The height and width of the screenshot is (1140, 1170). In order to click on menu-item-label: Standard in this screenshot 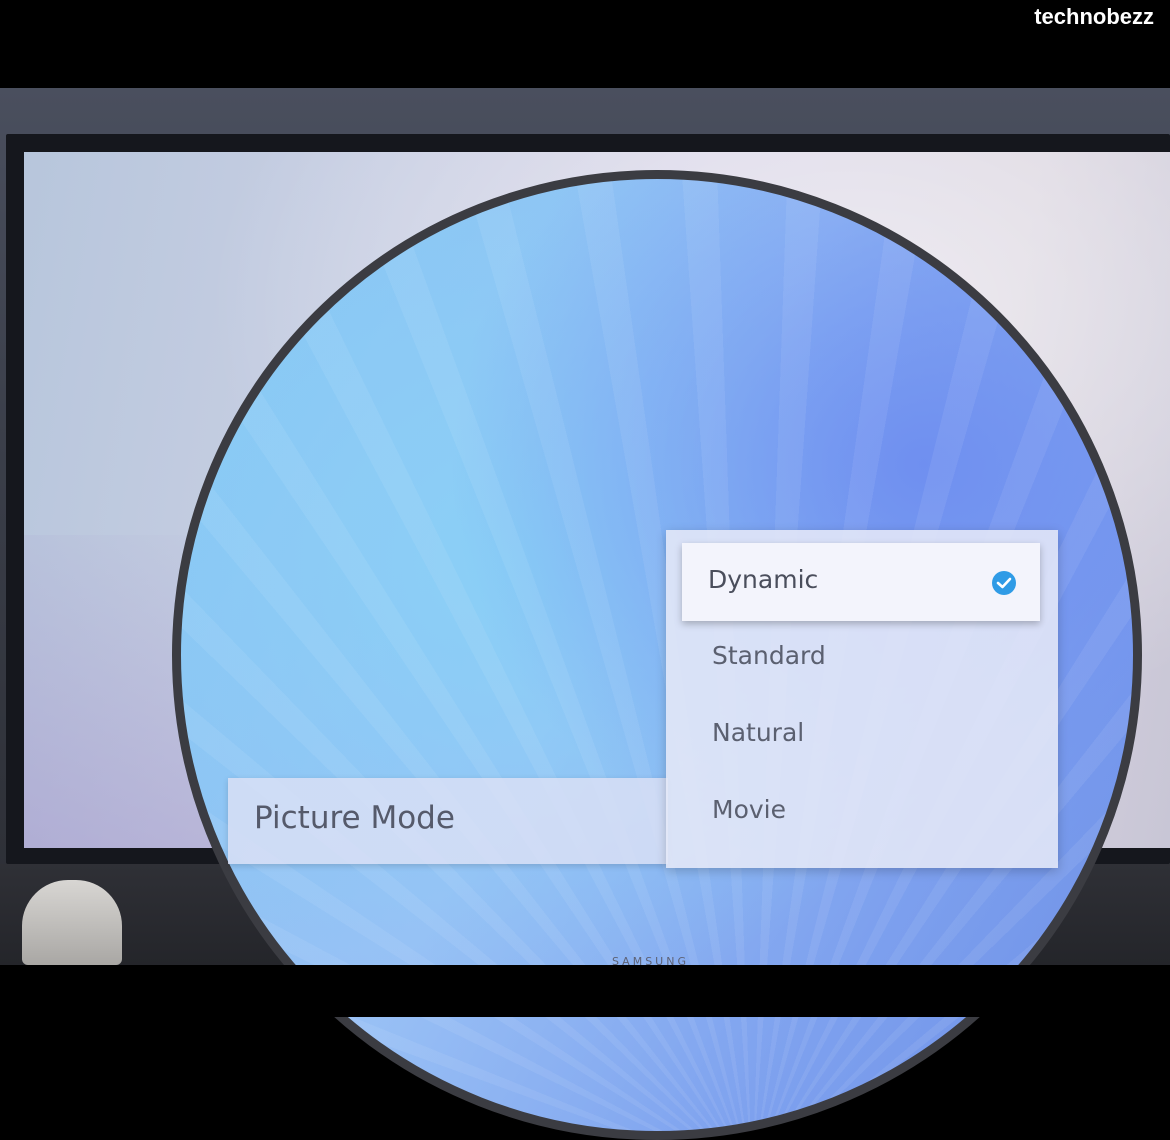, I will do `click(769, 655)`.